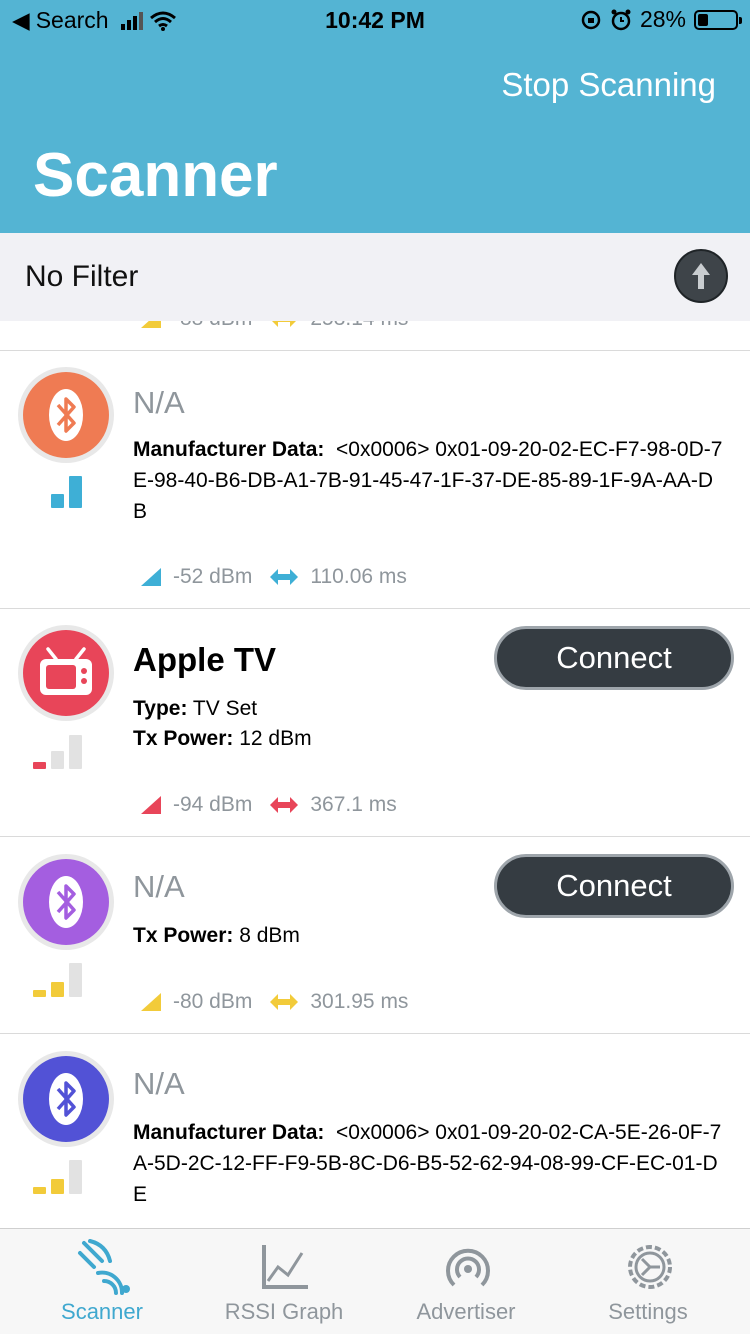 This screenshot has width=750, height=1334. What do you see at coordinates (82, 276) in the screenshot?
I see `filter-label: No Filter` at bounding box center [82, 276].